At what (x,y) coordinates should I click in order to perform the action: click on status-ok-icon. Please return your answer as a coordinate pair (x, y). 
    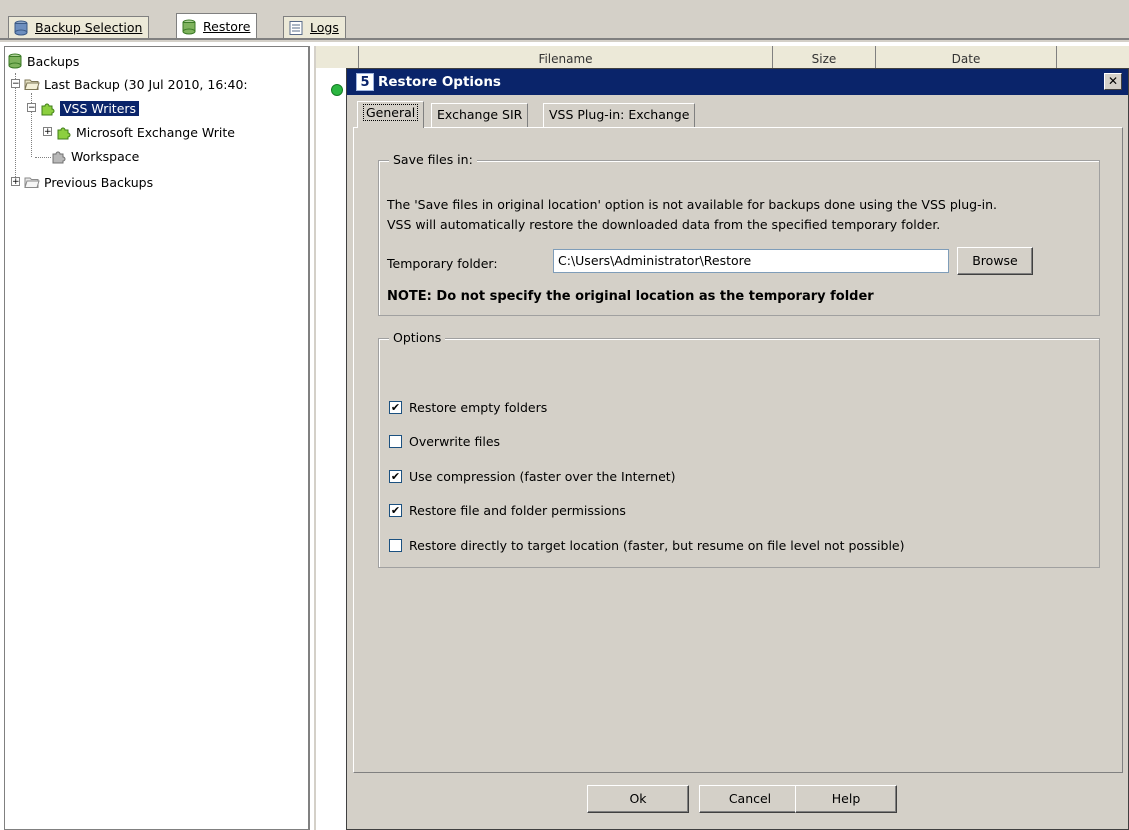
    Looking at the image, I should click on (337, 90).